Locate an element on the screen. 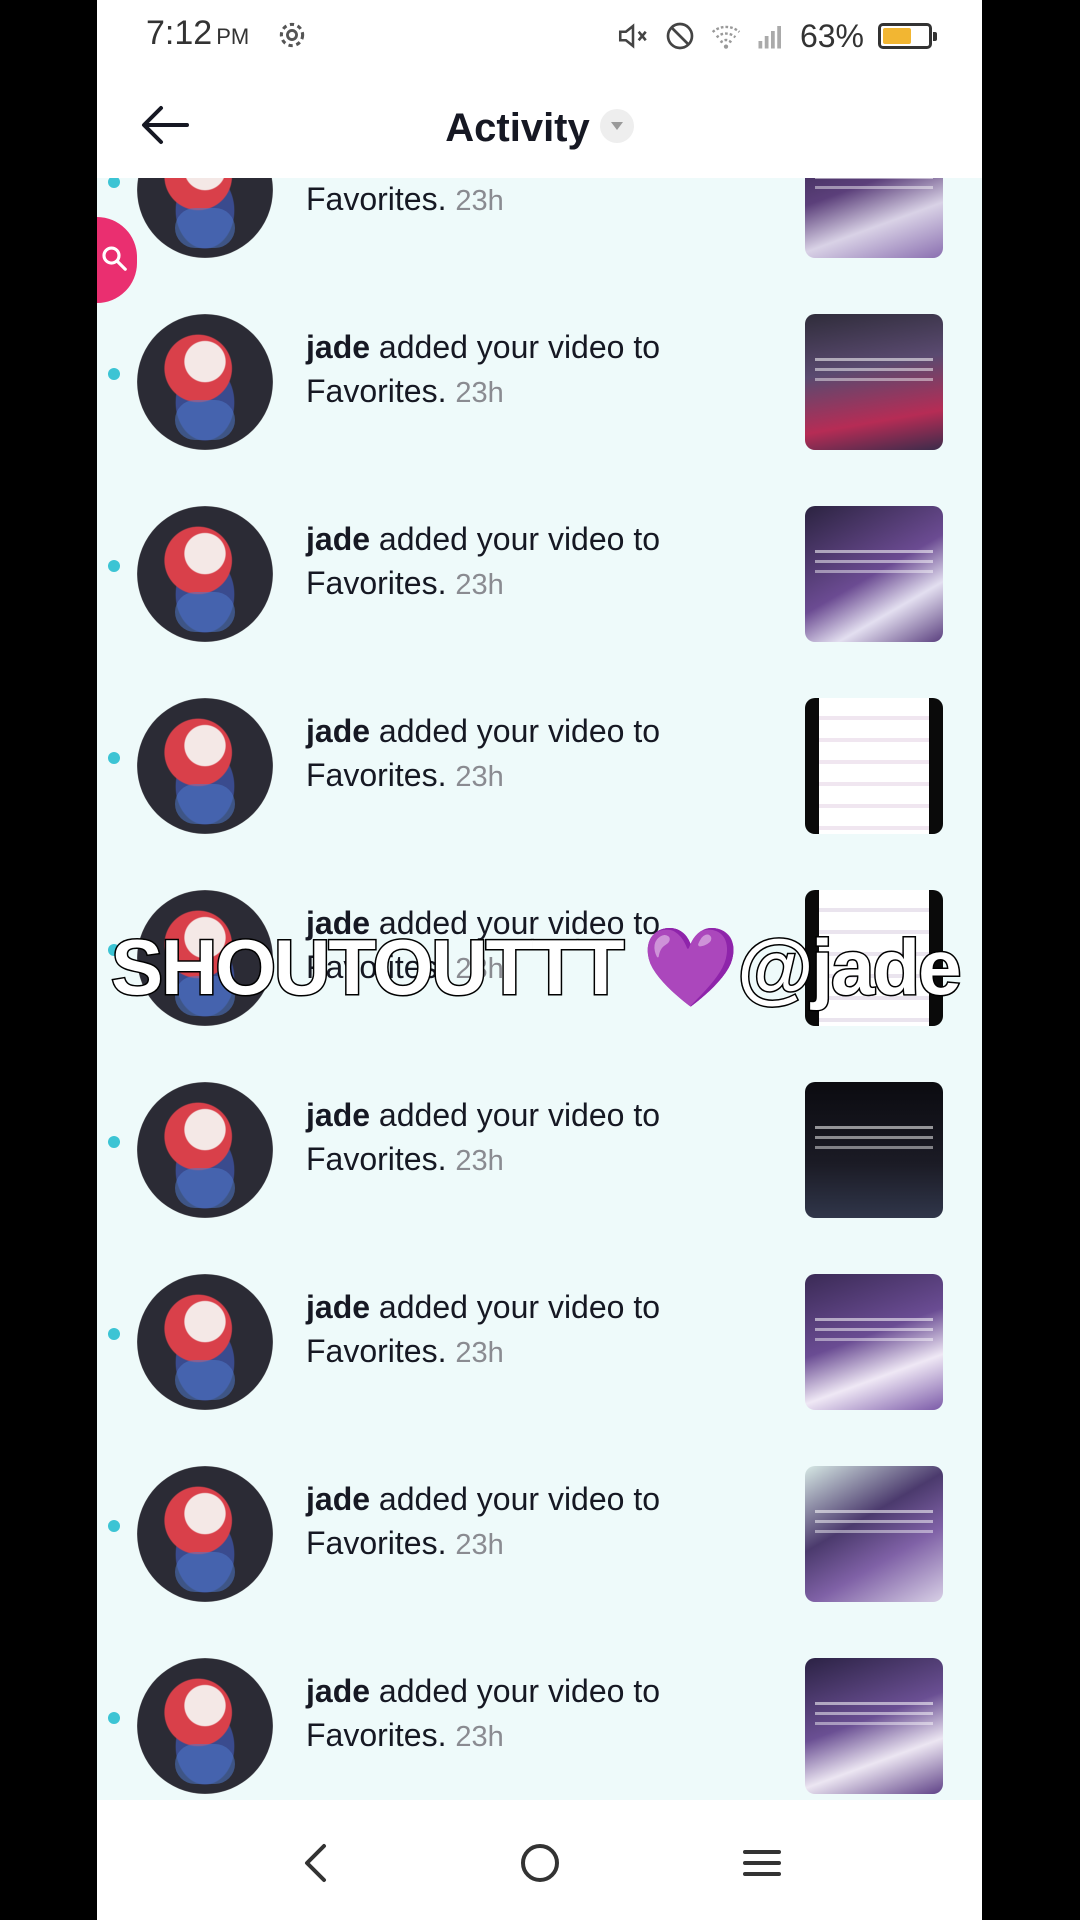  chevron-left-icon is located at coordinates (317, 1863).